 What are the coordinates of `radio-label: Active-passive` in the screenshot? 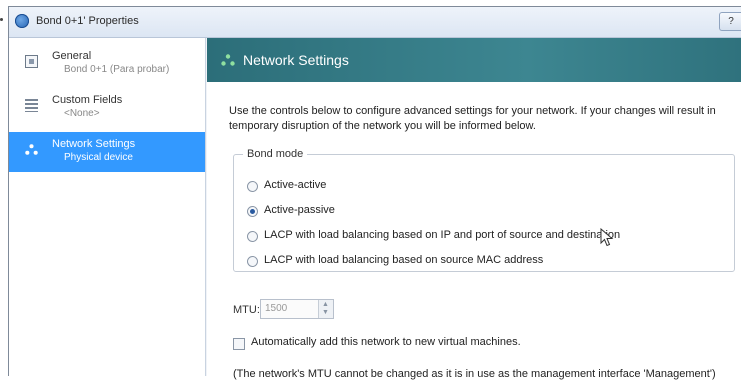 It's located at (299, 210).